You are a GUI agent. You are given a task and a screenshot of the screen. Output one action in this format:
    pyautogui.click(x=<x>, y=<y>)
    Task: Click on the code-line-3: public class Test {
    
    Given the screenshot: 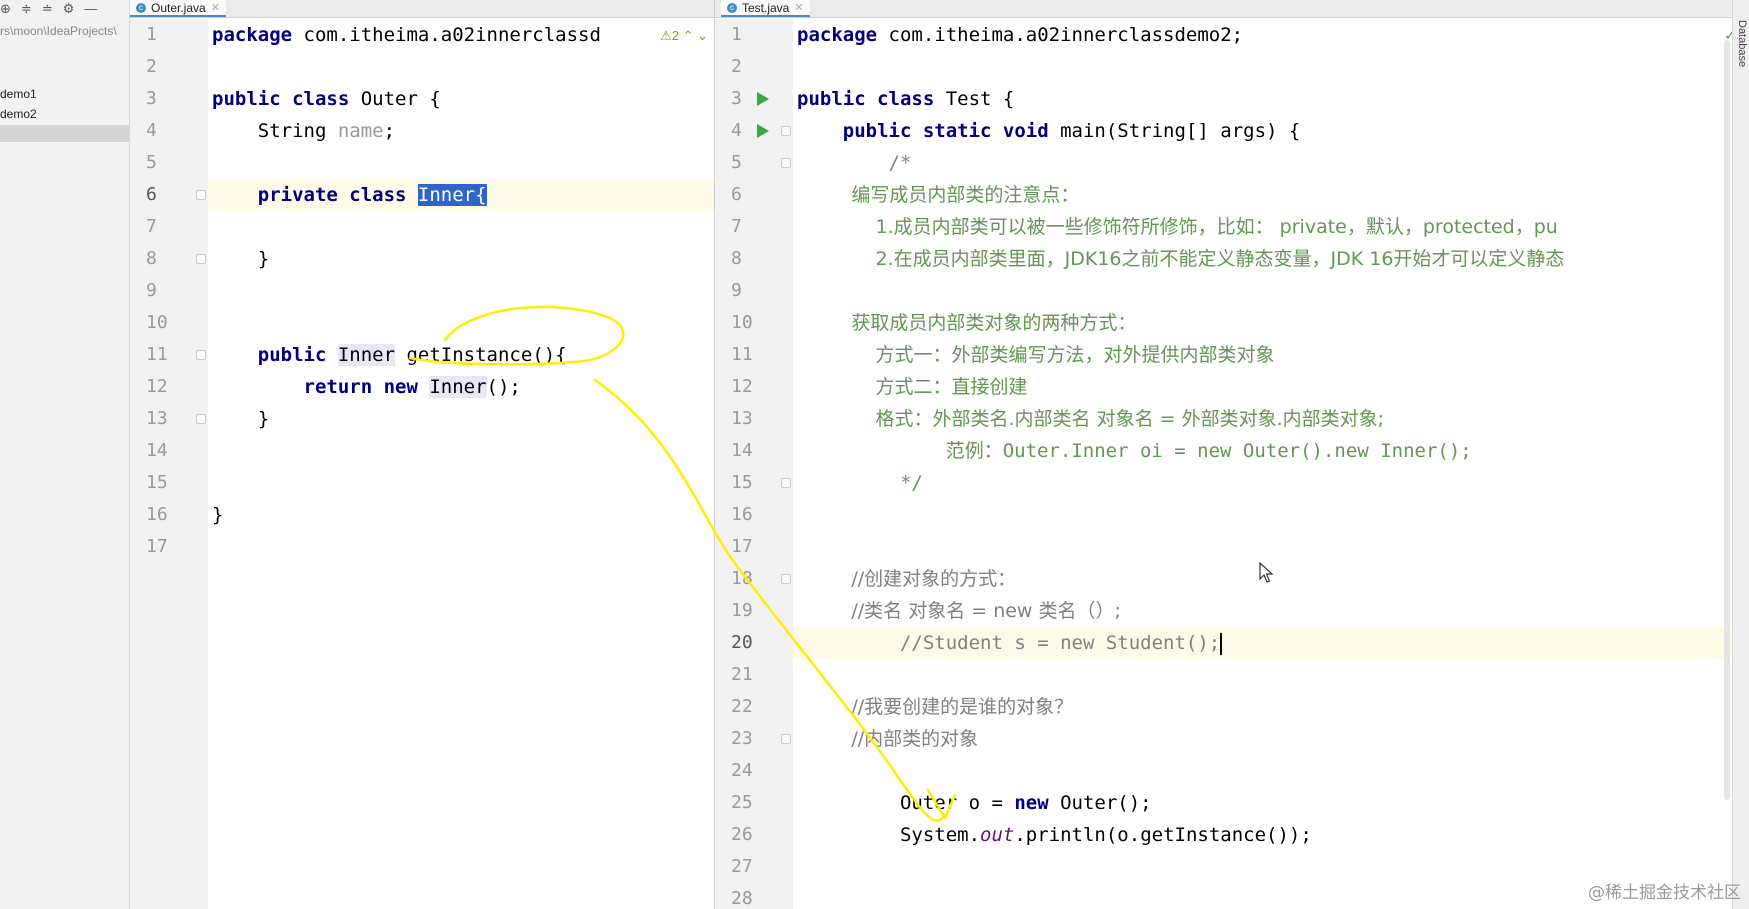 What is the action you would take?
    pyautogui.click(x=1265, y=99)
    